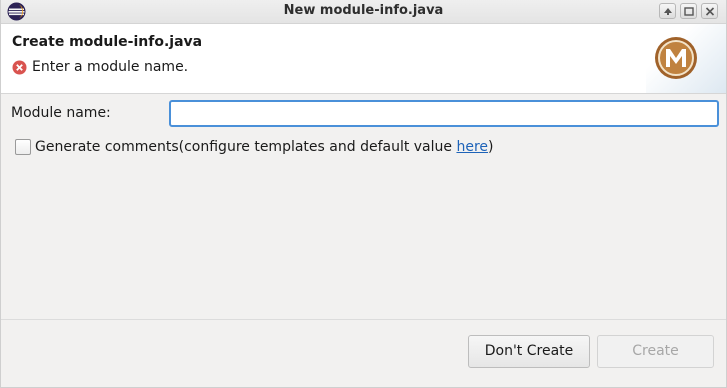 The height and width of the screenshot is (388, 727). What do you see at coordinates (110, 67) in the screenshot?
I see `error-message: Enter a module name.` at bounding box center [110, 67].